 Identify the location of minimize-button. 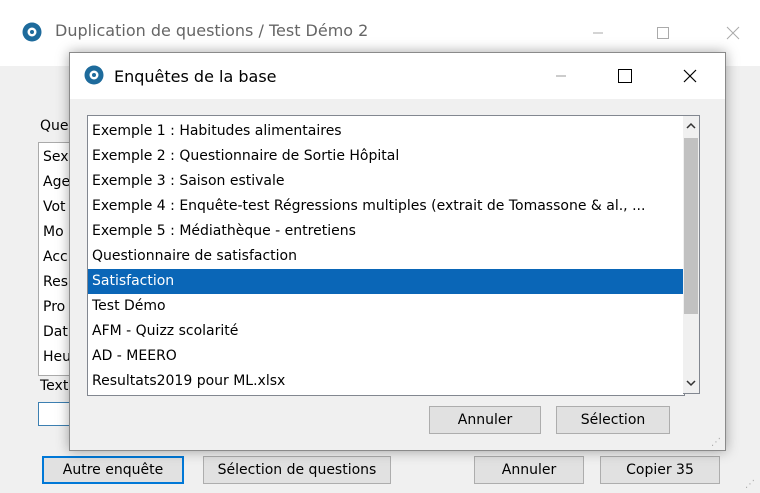
(598, 33).